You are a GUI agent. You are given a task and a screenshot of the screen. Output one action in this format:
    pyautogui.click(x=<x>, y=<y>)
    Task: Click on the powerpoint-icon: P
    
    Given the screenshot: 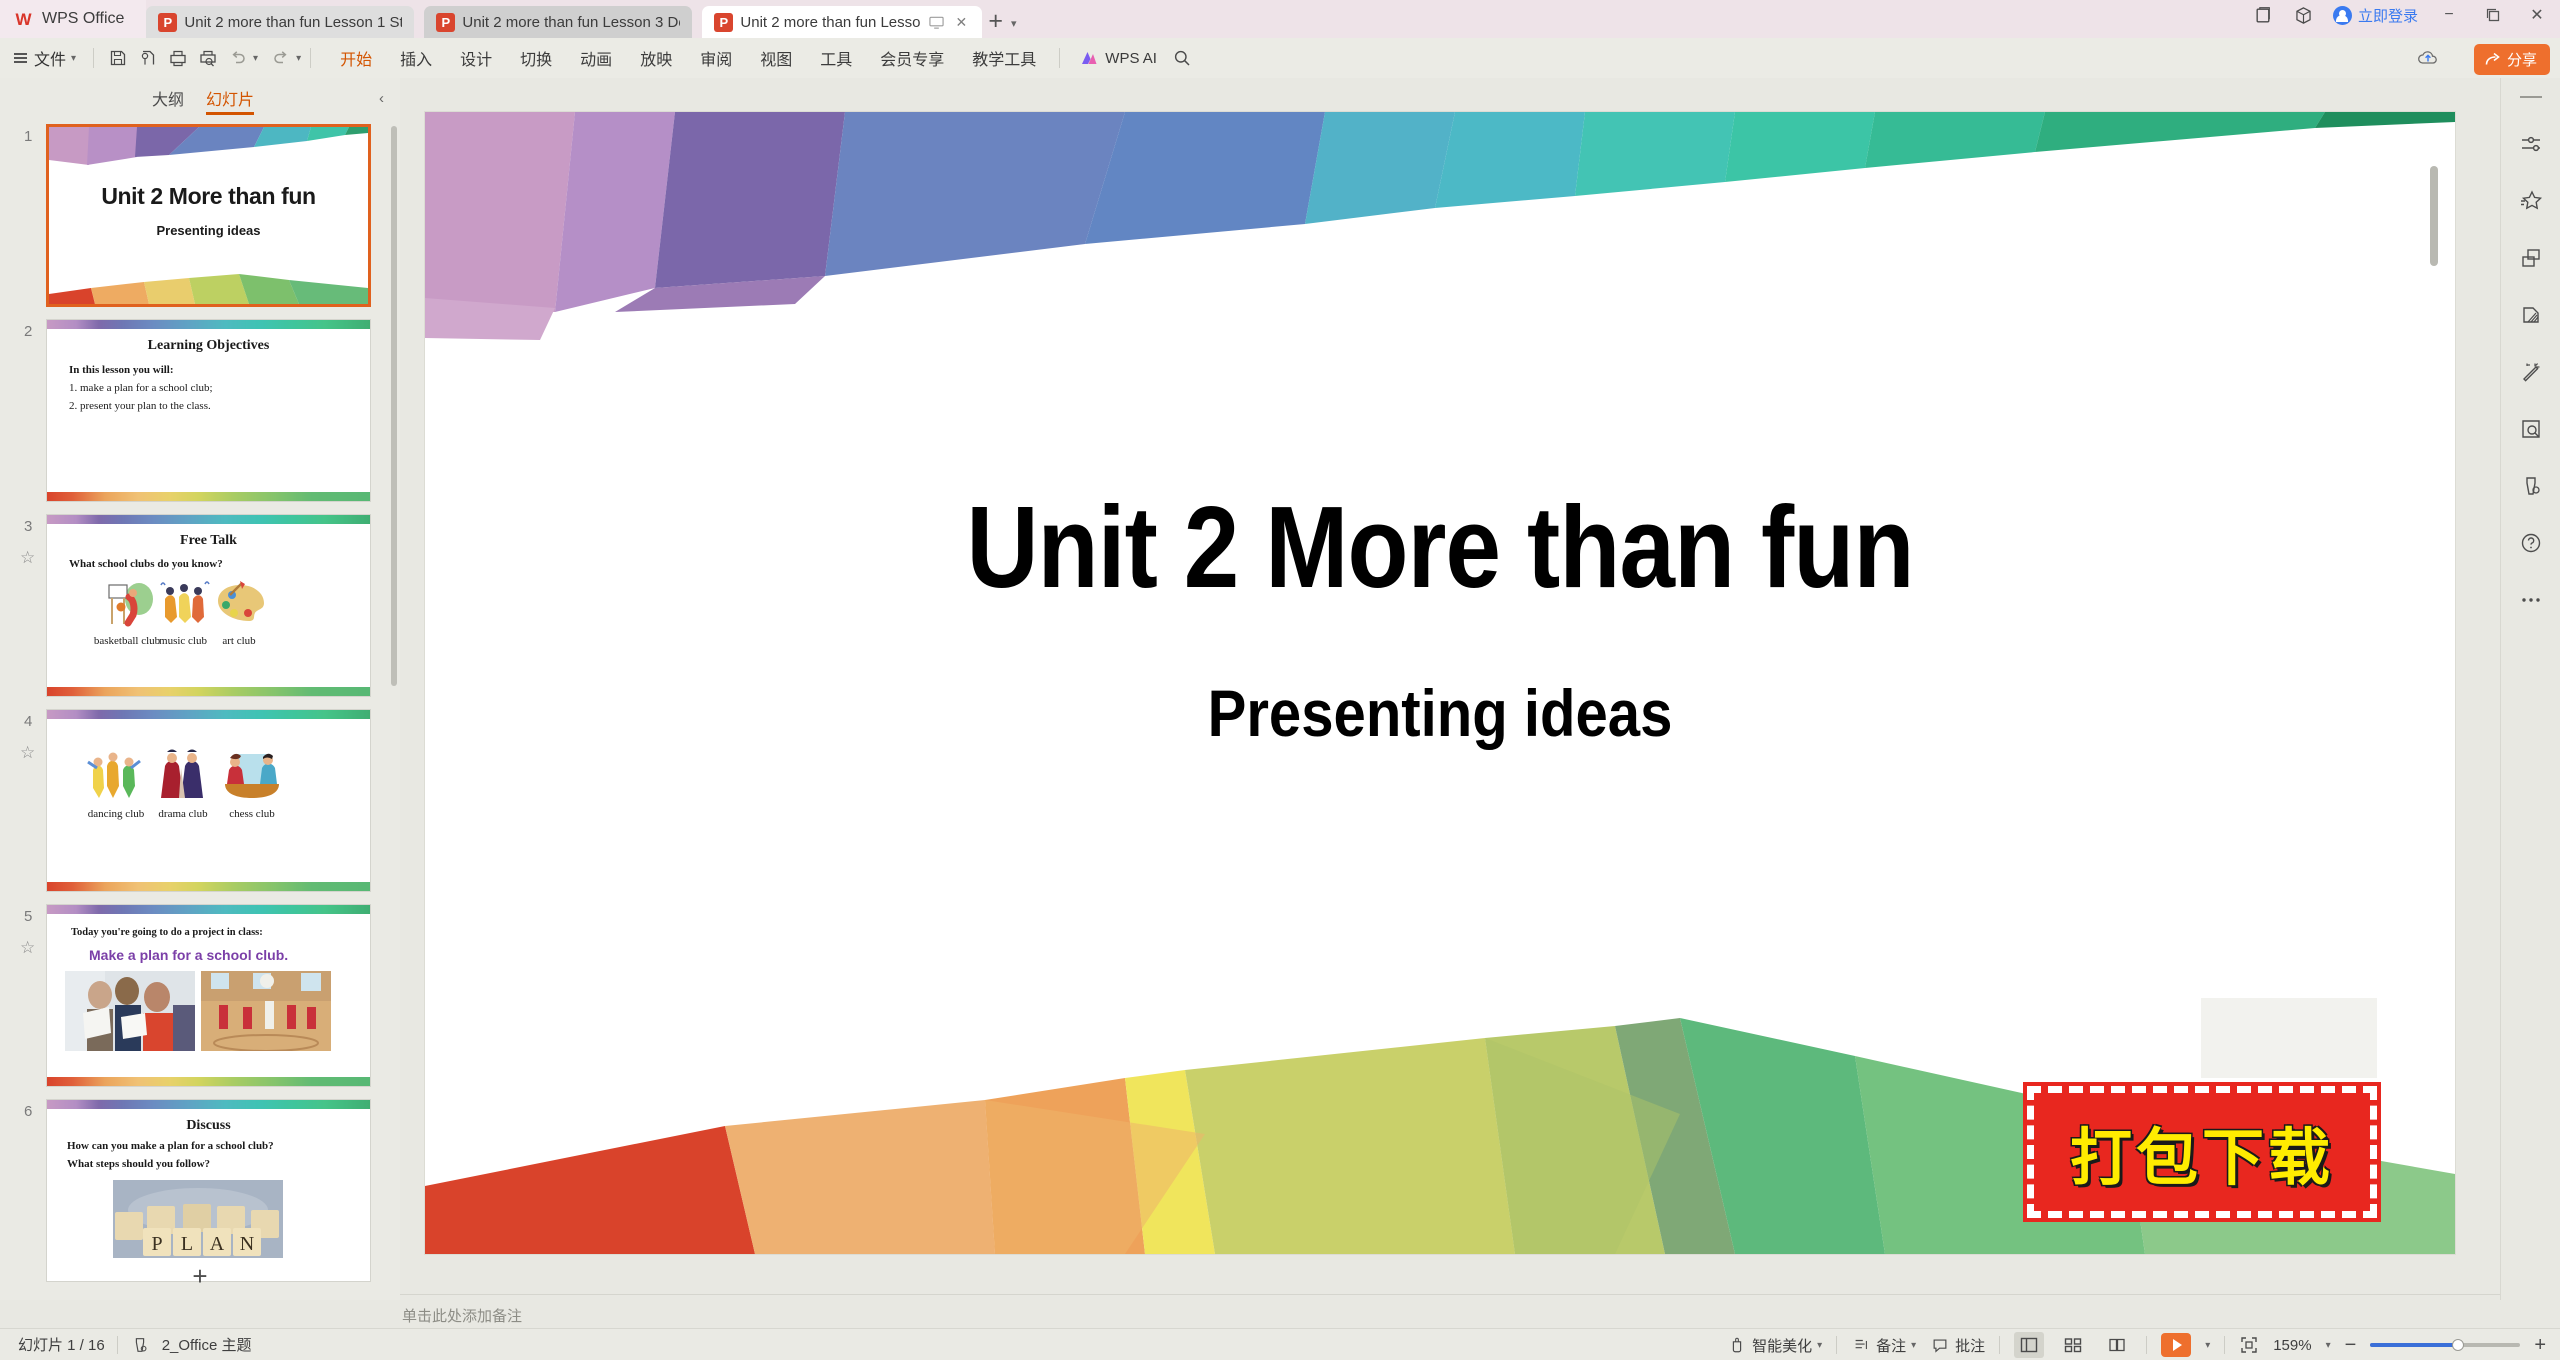 What is the action you would take?
    pyautogui.click(x=724, y=22)
    